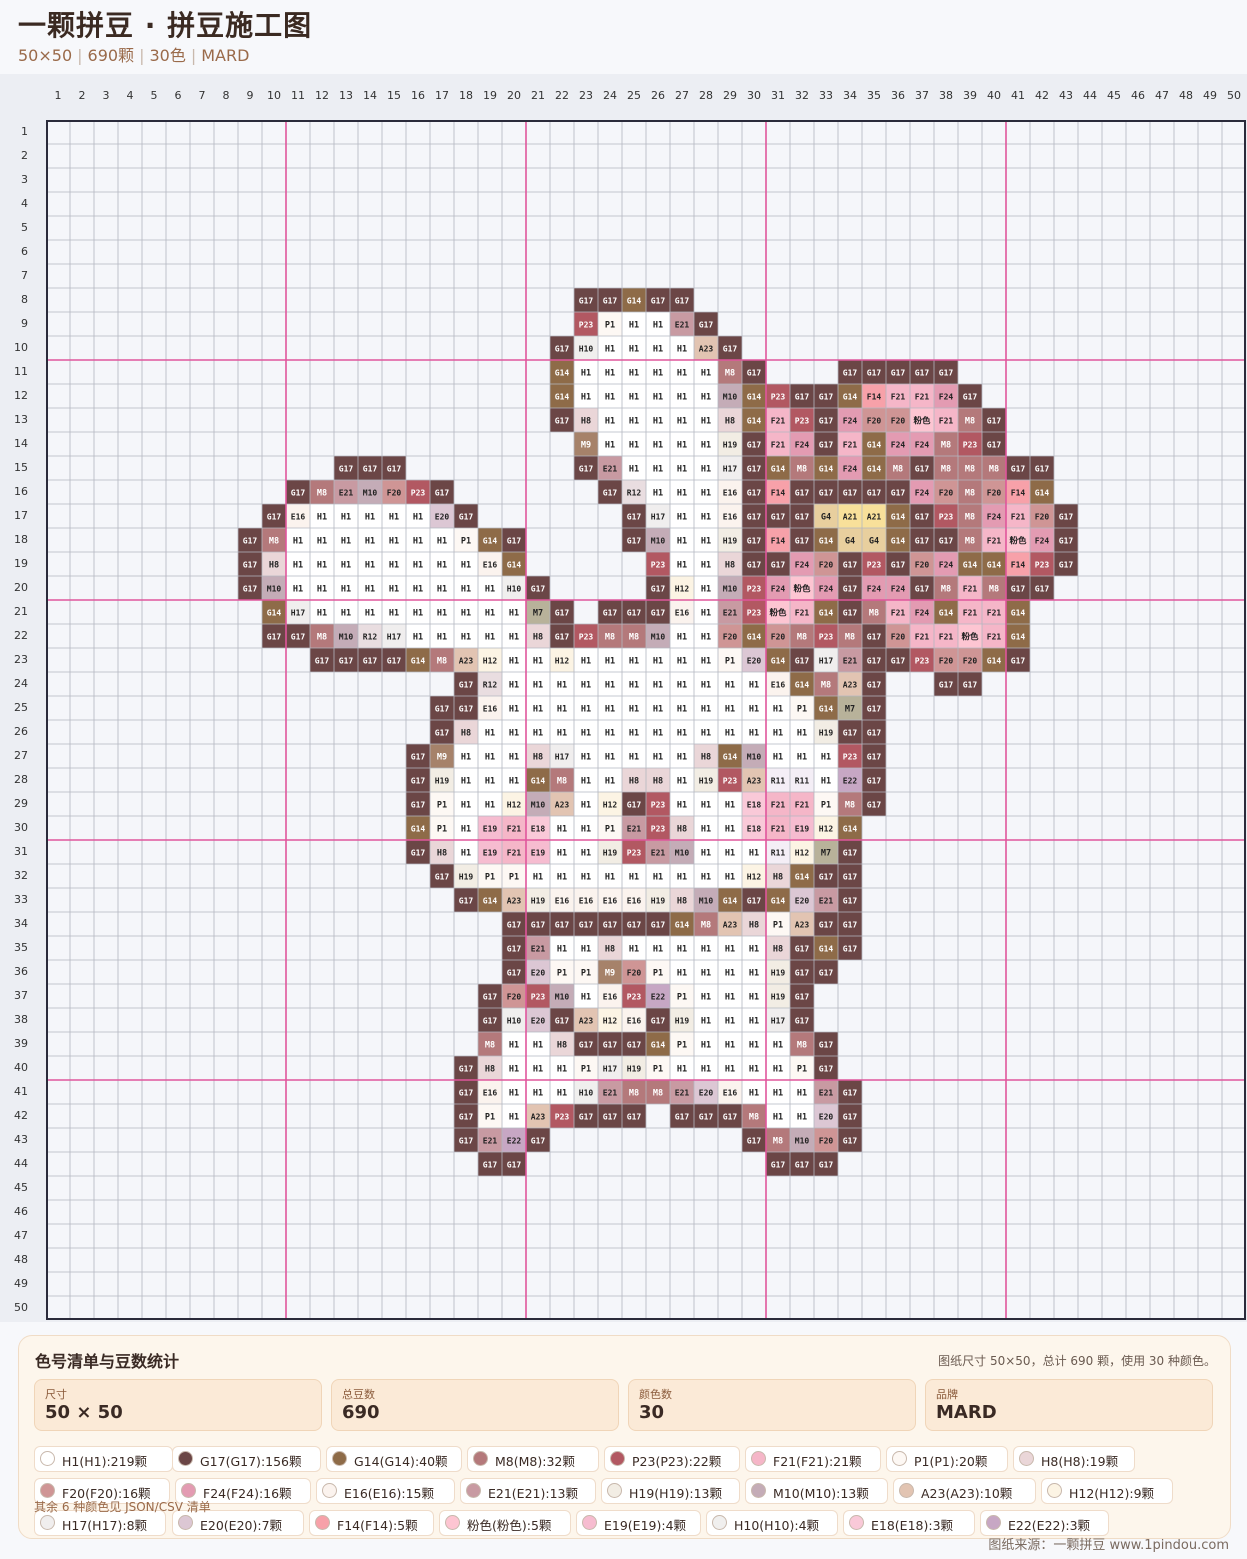  I want to click on bead-cell: E19, so click(802, 828).